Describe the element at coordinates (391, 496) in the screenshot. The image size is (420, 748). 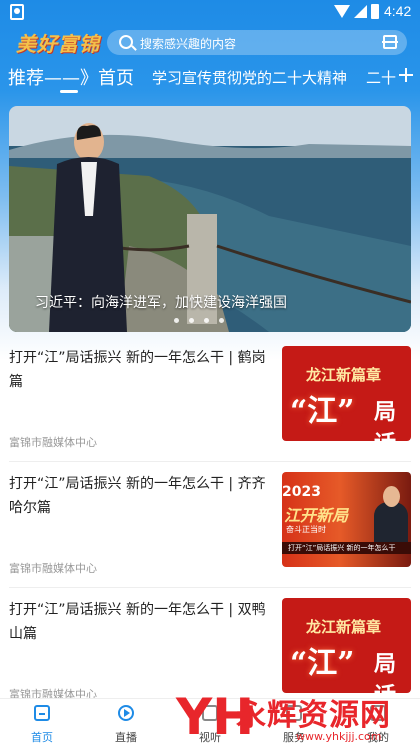
I see `anchor-face` at that location.